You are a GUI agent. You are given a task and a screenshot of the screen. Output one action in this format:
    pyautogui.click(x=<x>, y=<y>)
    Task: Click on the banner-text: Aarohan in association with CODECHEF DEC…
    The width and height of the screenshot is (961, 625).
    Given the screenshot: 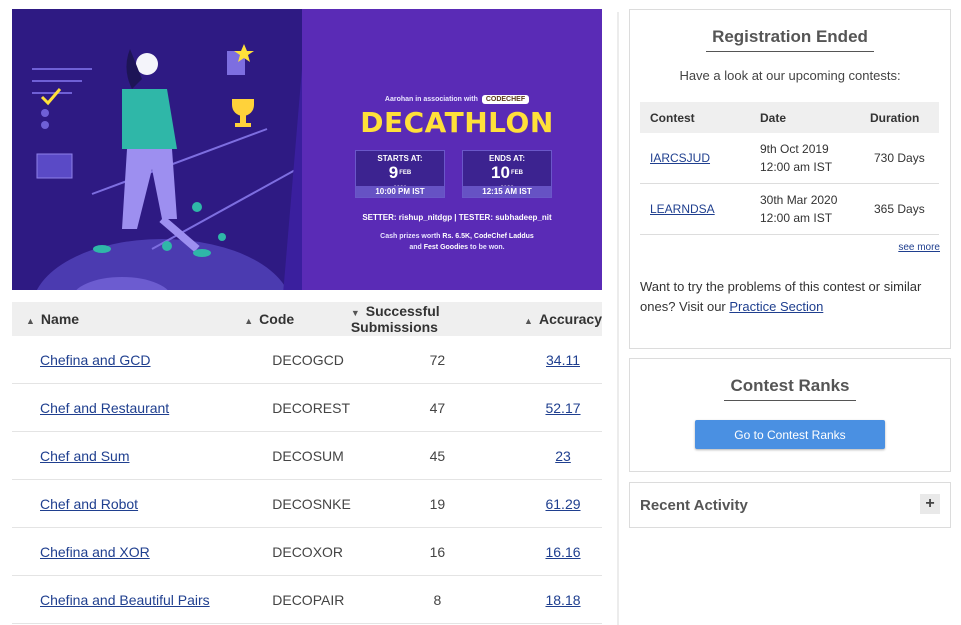 What is the action you would take?
    pyautogui.click(x=457, y=149)
    